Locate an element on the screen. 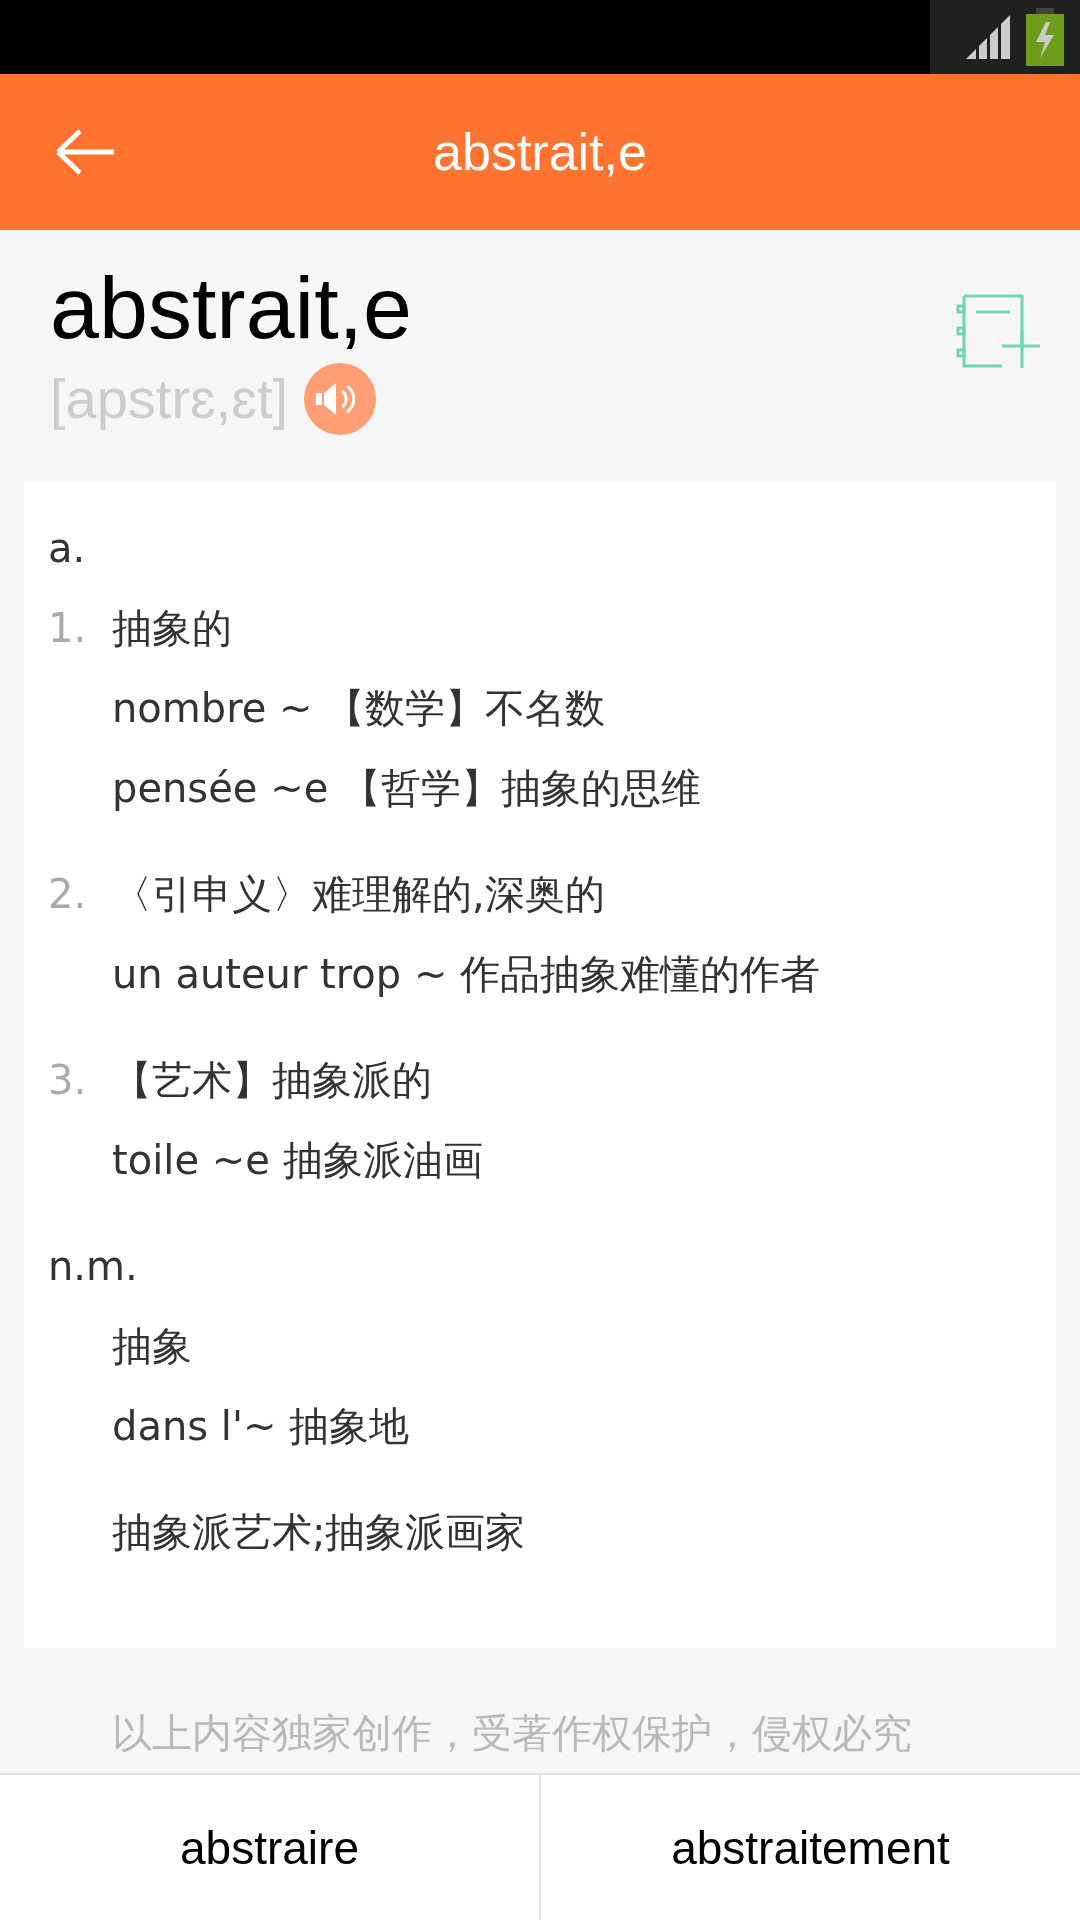 The image size is (1080, 1920). sense-number: 2. is located at coordinates (67, 894).